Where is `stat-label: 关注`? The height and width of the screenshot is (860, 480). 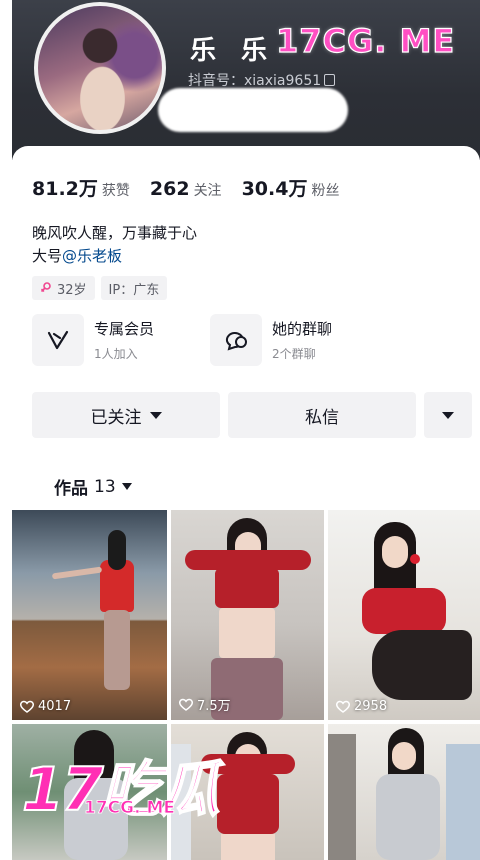
stat-label: 关注 is located at coordinates (207, 191).